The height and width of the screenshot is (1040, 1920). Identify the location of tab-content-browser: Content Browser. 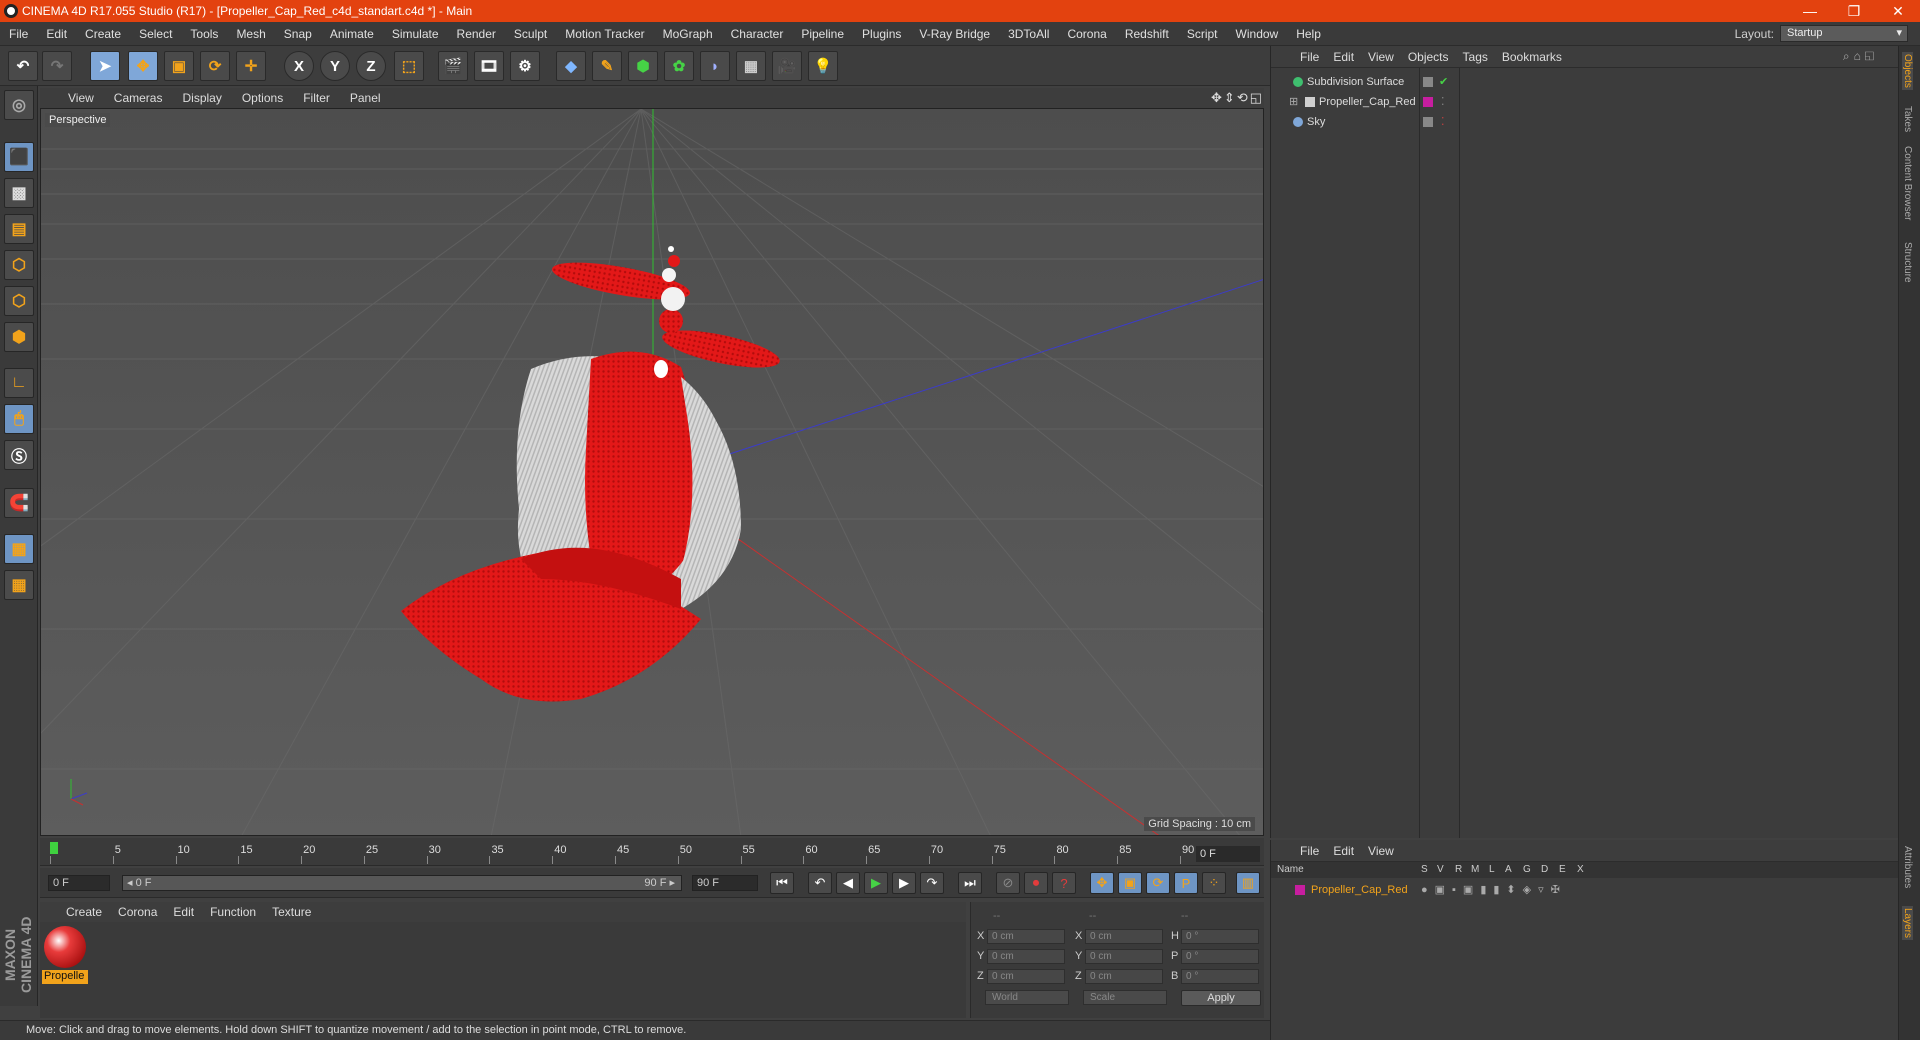
(1907, 183).